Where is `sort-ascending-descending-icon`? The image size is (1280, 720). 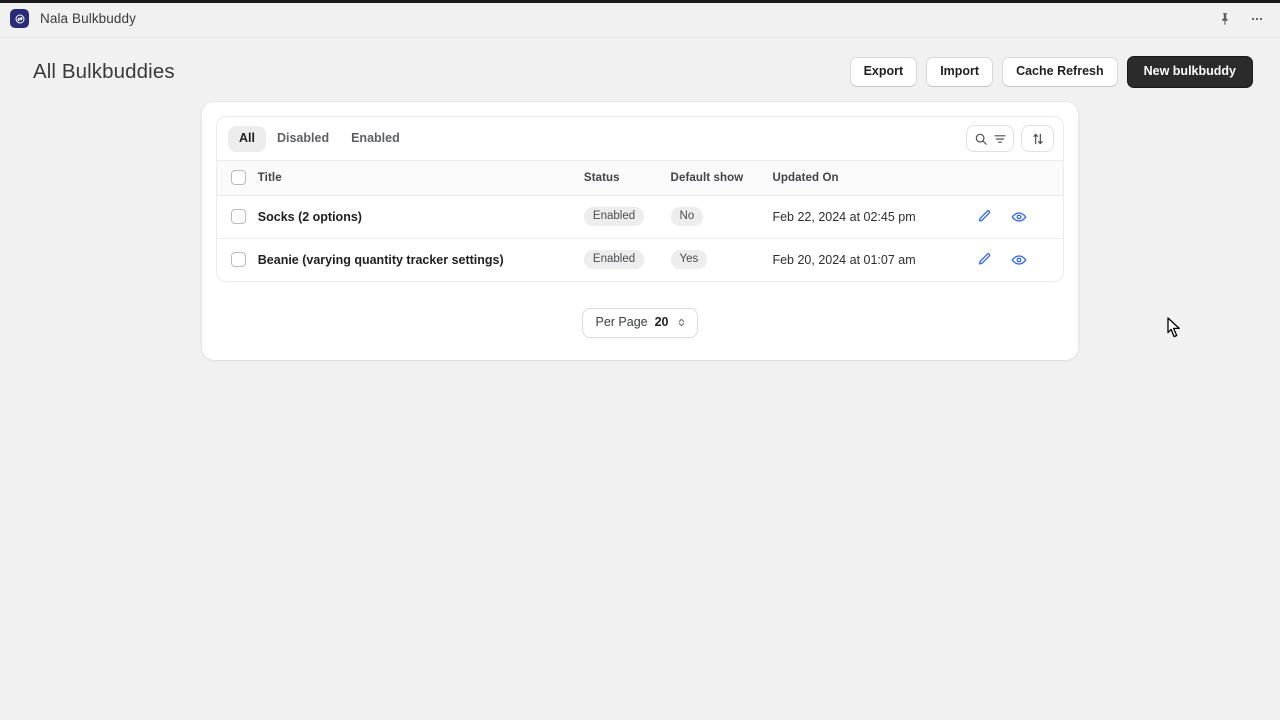
sort-ascending-descending-icon is located at coordinates (1037, 138).